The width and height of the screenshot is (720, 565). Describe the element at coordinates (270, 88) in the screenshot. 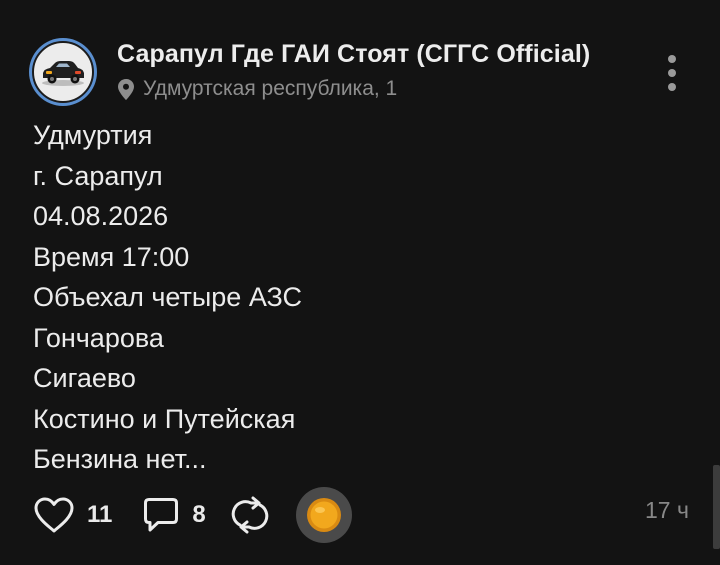

I see `location-label: Удмуртская республика, 1` at that location.